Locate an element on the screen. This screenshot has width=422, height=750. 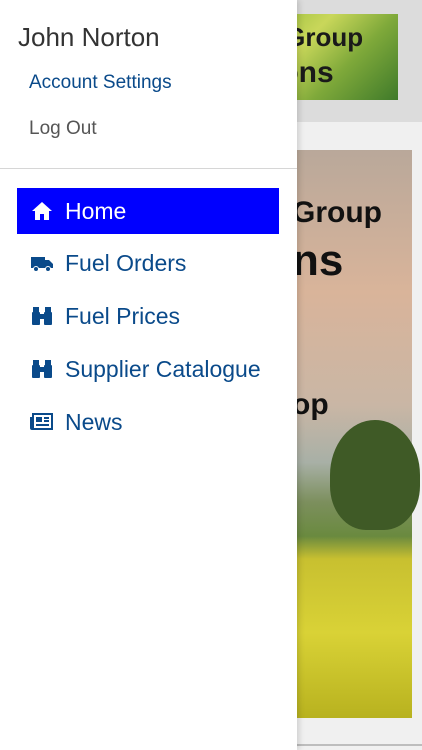
nav-label-supplier-catalogue: Supplier Catalogue is located at coordinates (163, 368).